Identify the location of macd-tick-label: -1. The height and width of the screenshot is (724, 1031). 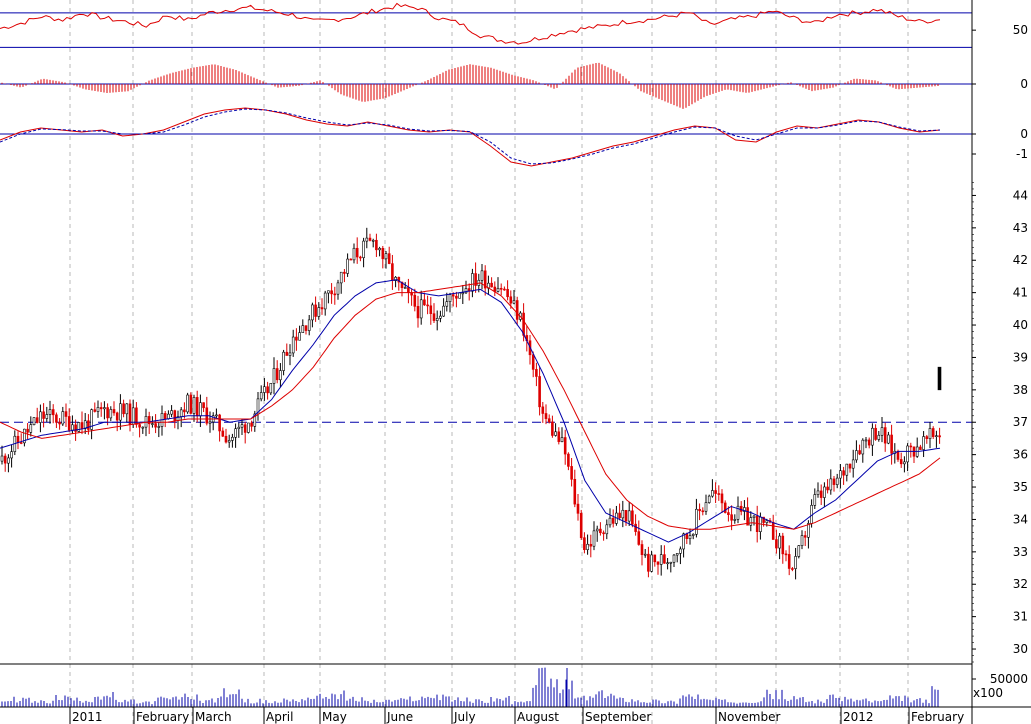
(1022, 154).